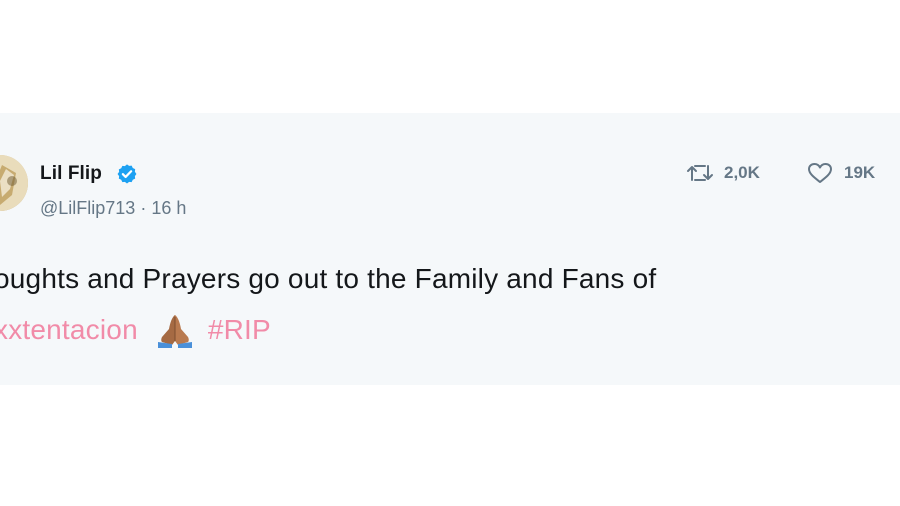 This screenshot has width=900, height=506. I want to click on handle-line: @LilFlip713 · 16 h, so click(113, 208).